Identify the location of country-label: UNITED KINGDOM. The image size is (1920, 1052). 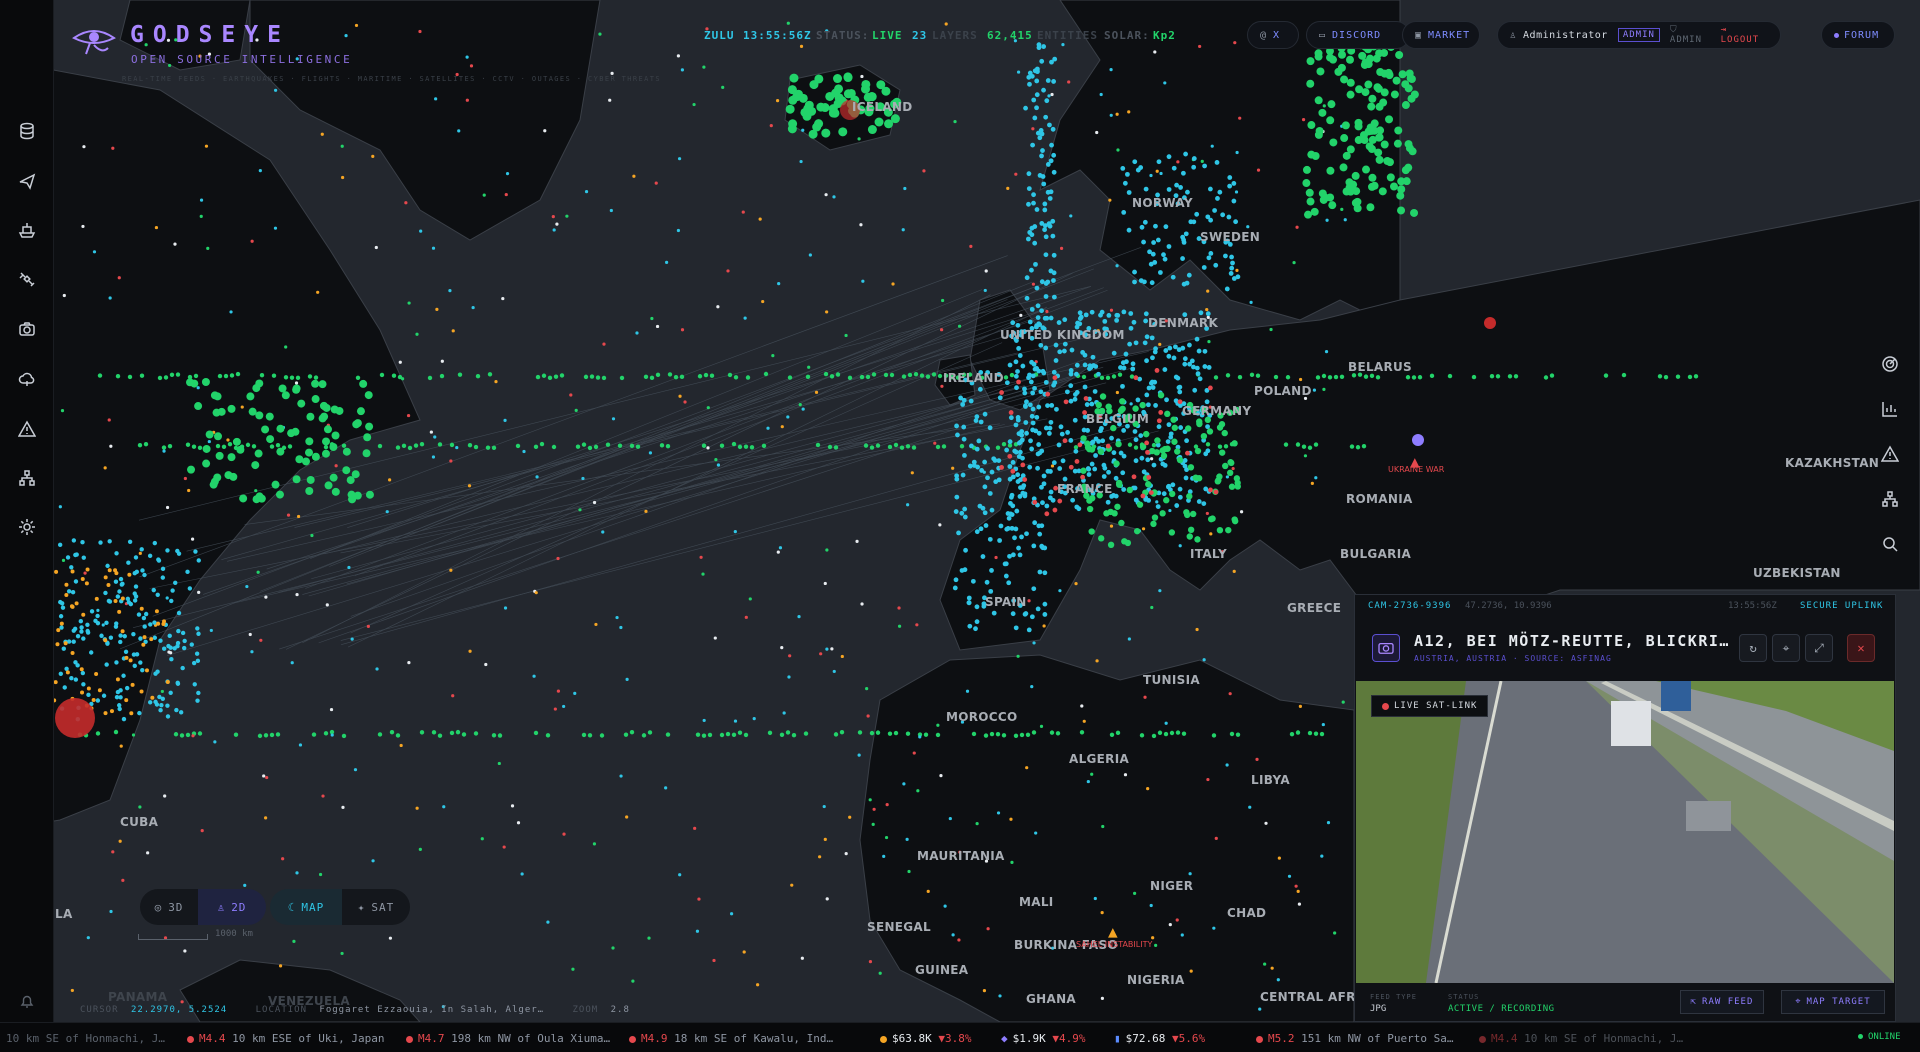
(1062, 335).